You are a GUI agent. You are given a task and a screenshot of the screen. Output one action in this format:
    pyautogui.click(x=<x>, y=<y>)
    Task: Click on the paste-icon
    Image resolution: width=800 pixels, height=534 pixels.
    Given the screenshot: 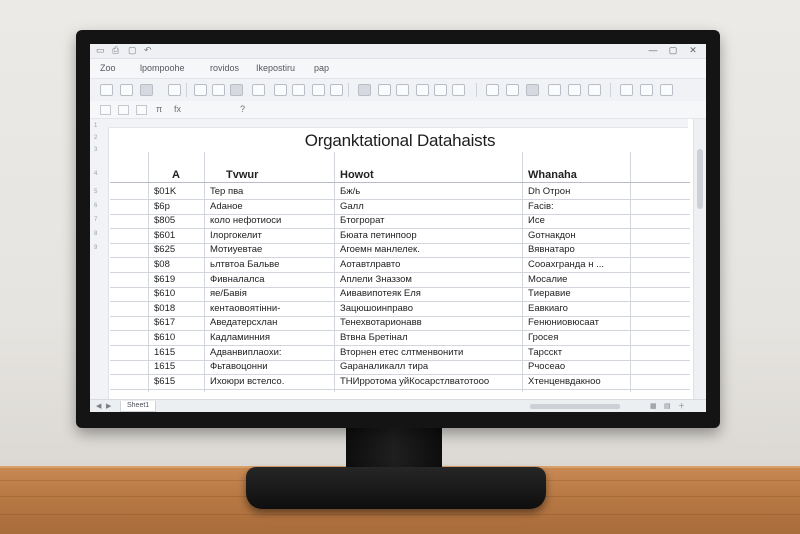 What is the action you would take?
    pyautogui.click(x=146, y=90)
    